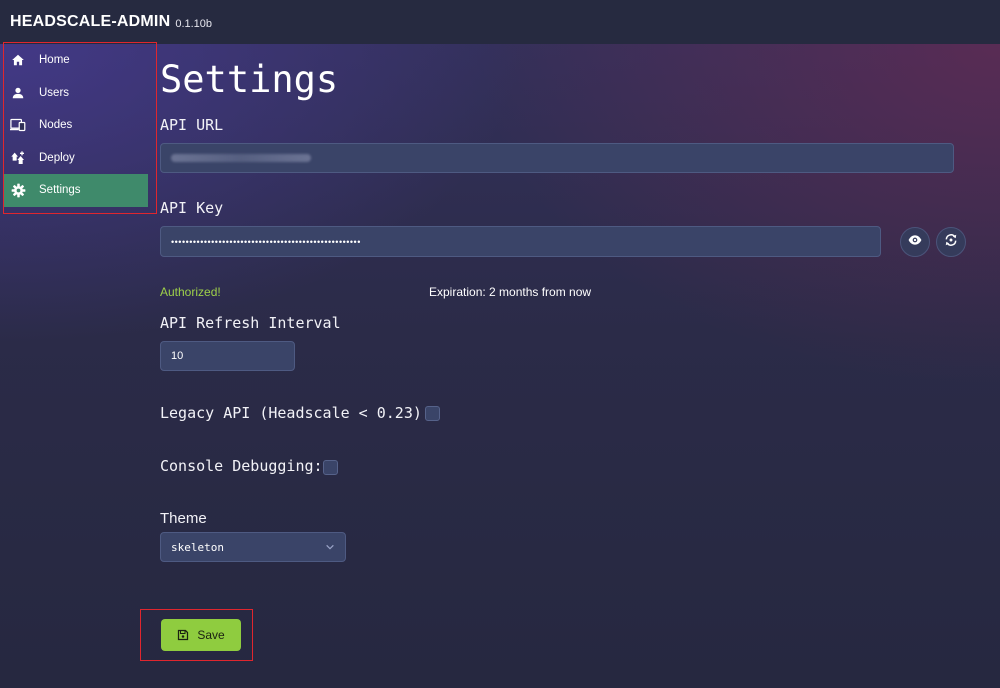 This screenshot has height=688, width=1000. What do you see at coordinates (90, 22) in the screenshot?
I see `app-title: HEADSCALE-ADMIN` at bounding box center [90, 22].